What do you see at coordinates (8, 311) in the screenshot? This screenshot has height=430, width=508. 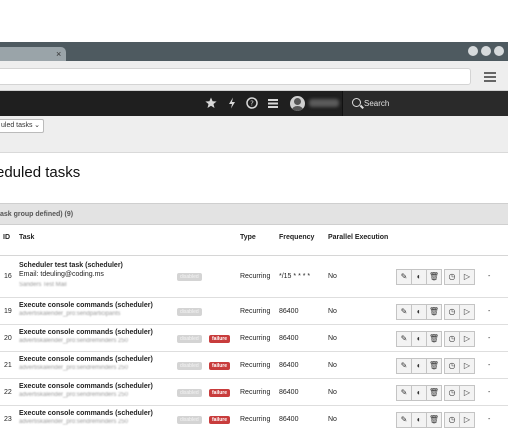 I see `task-id: 19` at bounding box center [8, 311].